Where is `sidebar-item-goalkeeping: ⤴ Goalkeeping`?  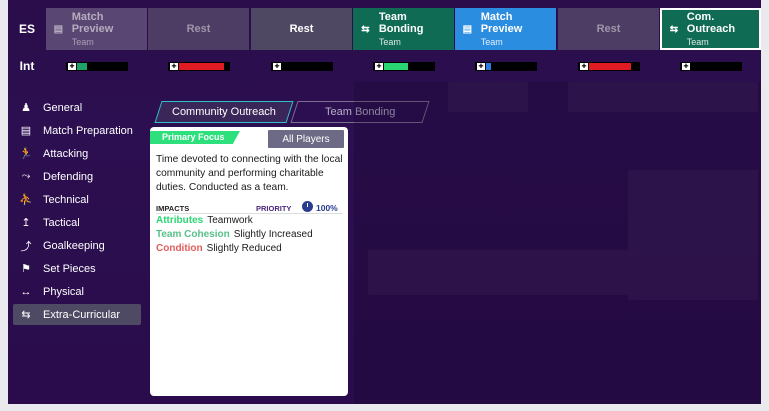
sidebar-item-goalkeeping: ⤴ Goalkeeping is located at coordinates (77, 245).